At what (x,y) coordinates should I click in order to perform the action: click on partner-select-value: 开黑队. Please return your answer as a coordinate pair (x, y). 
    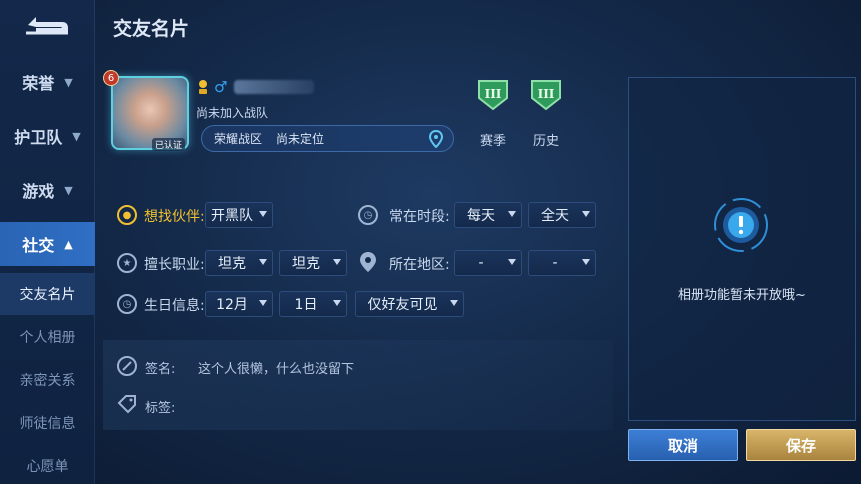
    Looking at the image, I should click on (232, 216).